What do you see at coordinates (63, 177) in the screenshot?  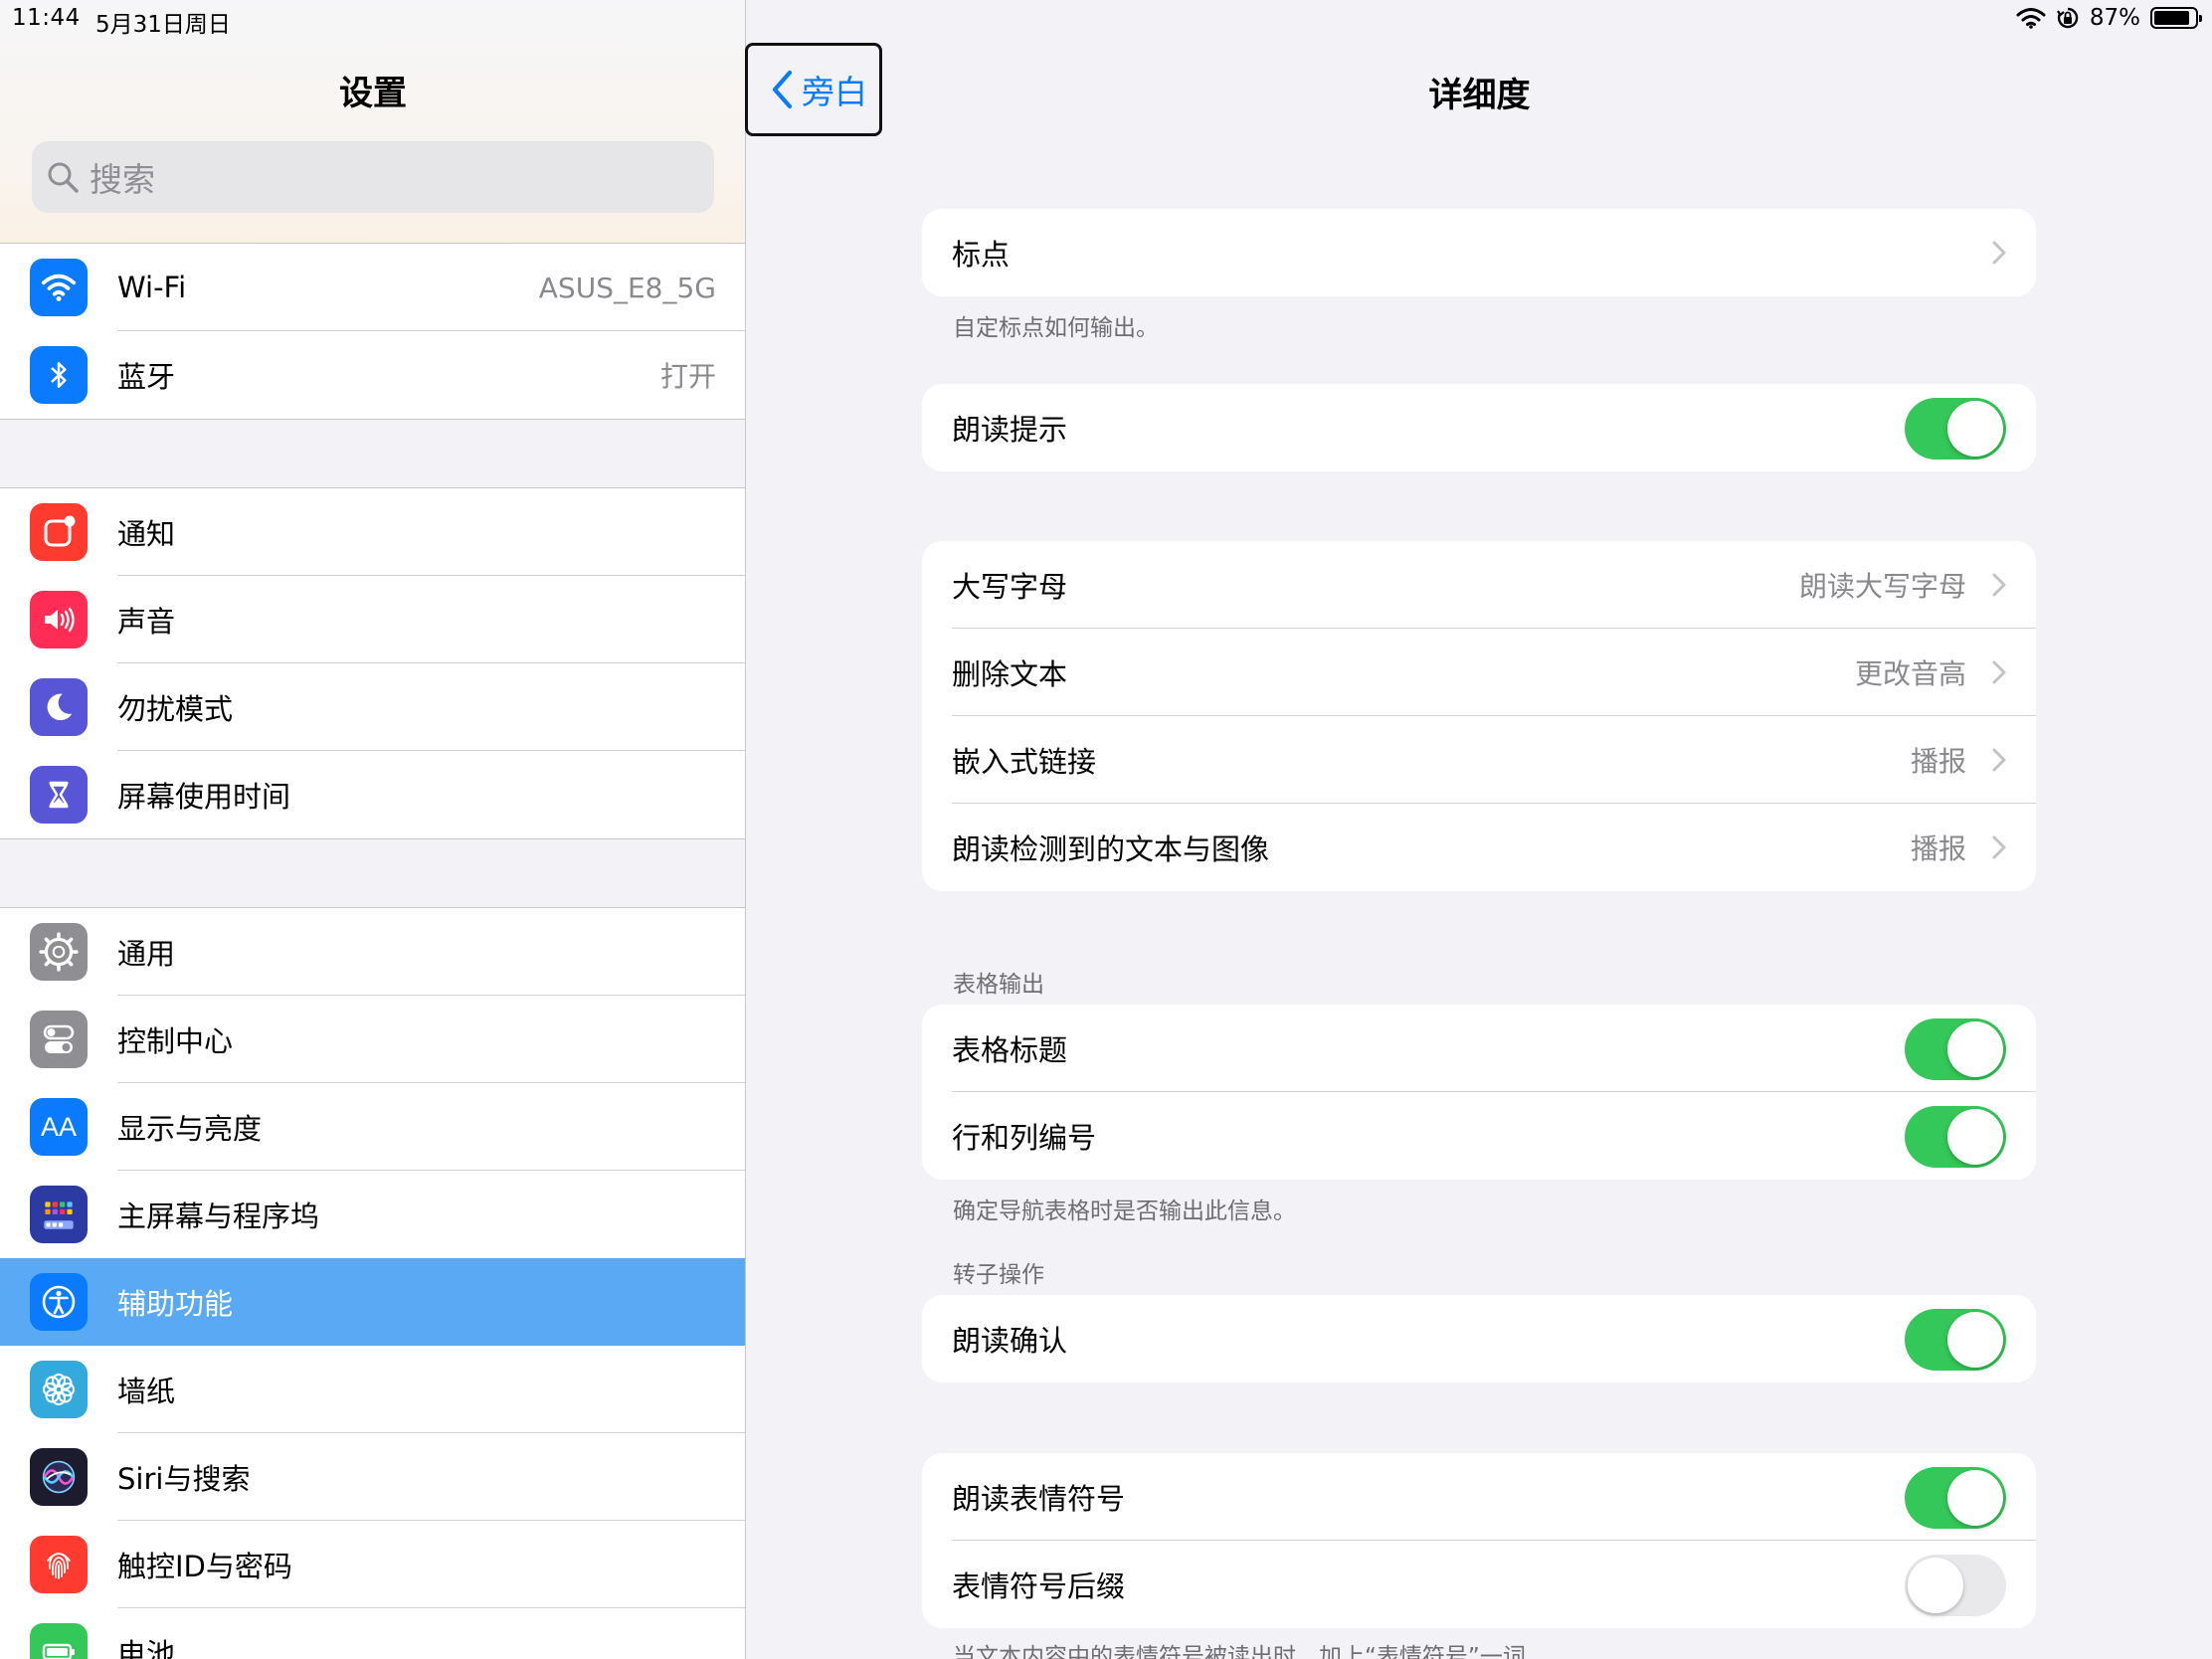 I see `search-icon` at bounding box center [63, 177].